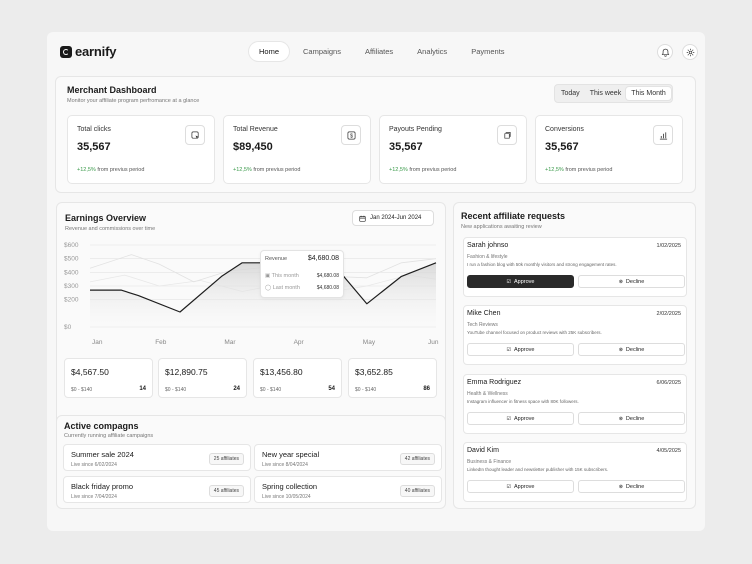 The height and width of the screenshot is (564, 752). What do you see at coordinates (226, 459) in the screenshot?
I see `affiliates-badge: 25 affiliates` at bounding box center [226, 459].